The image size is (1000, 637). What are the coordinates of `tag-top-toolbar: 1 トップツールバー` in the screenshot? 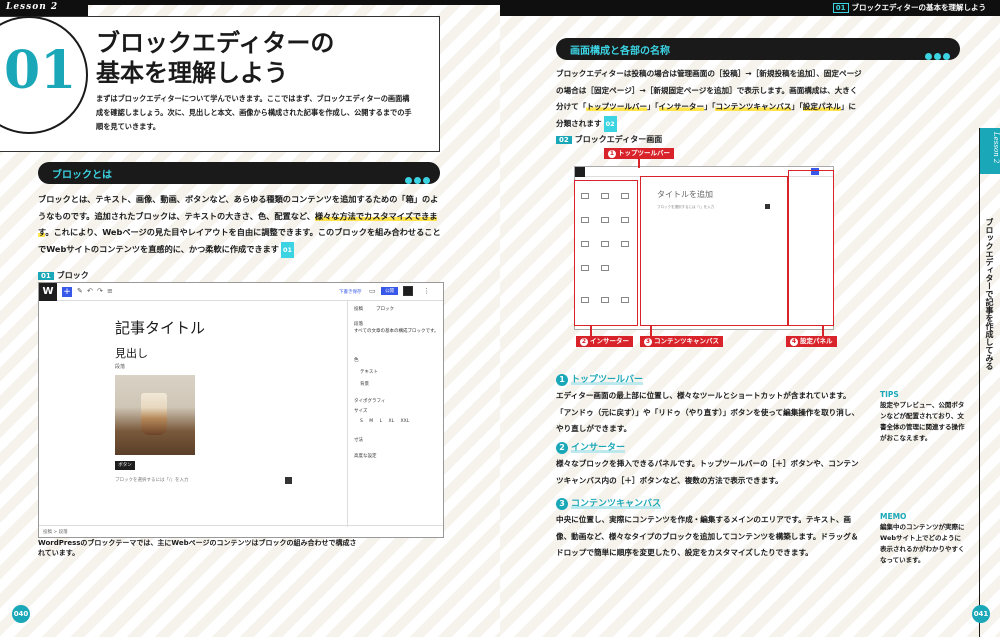 It's located at (639, 153).